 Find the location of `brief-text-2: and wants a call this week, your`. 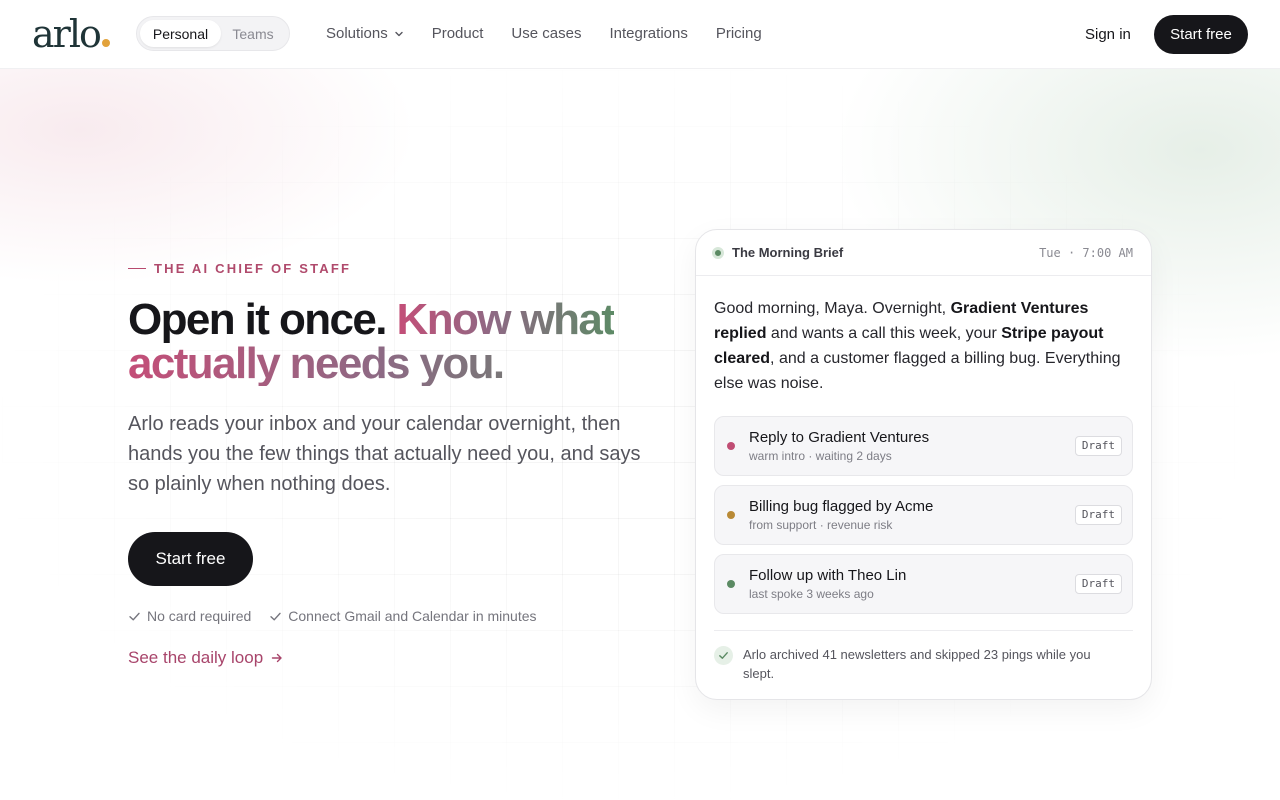

brief-text-2: and wants a call this week, your is located at coordinates (884, 333).